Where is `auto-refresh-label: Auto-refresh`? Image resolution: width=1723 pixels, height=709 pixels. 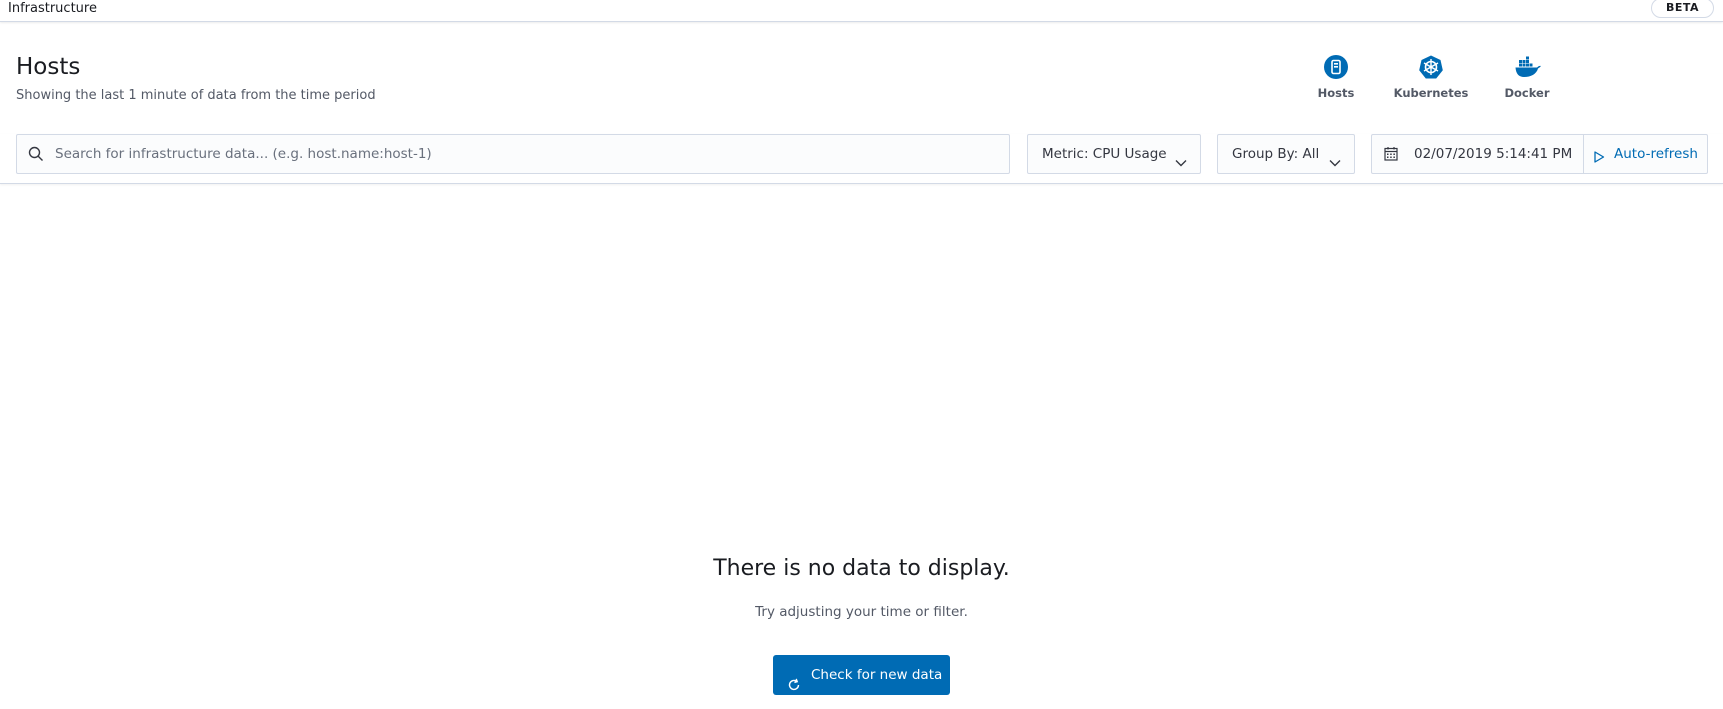 auto-refresh-label: Auto-refresh is located at coordinates (1656, 154).